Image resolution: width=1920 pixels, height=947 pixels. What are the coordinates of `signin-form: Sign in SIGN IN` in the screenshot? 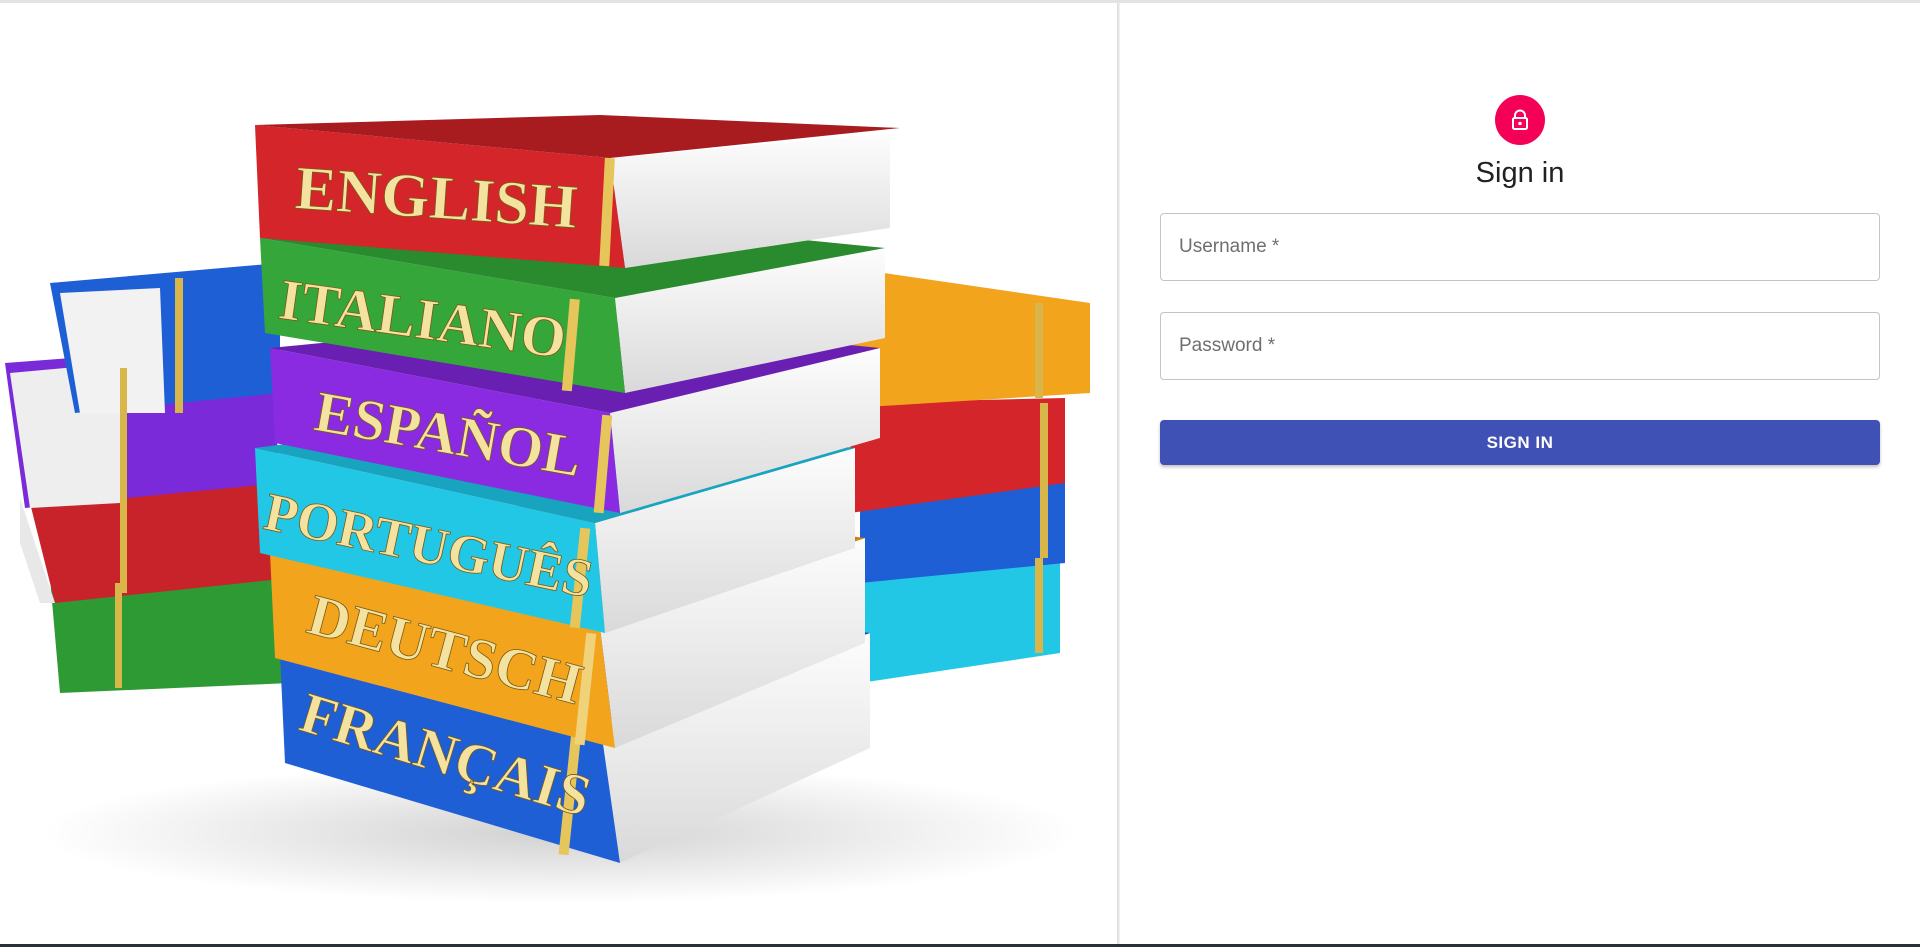 It's located at (1520, 280).